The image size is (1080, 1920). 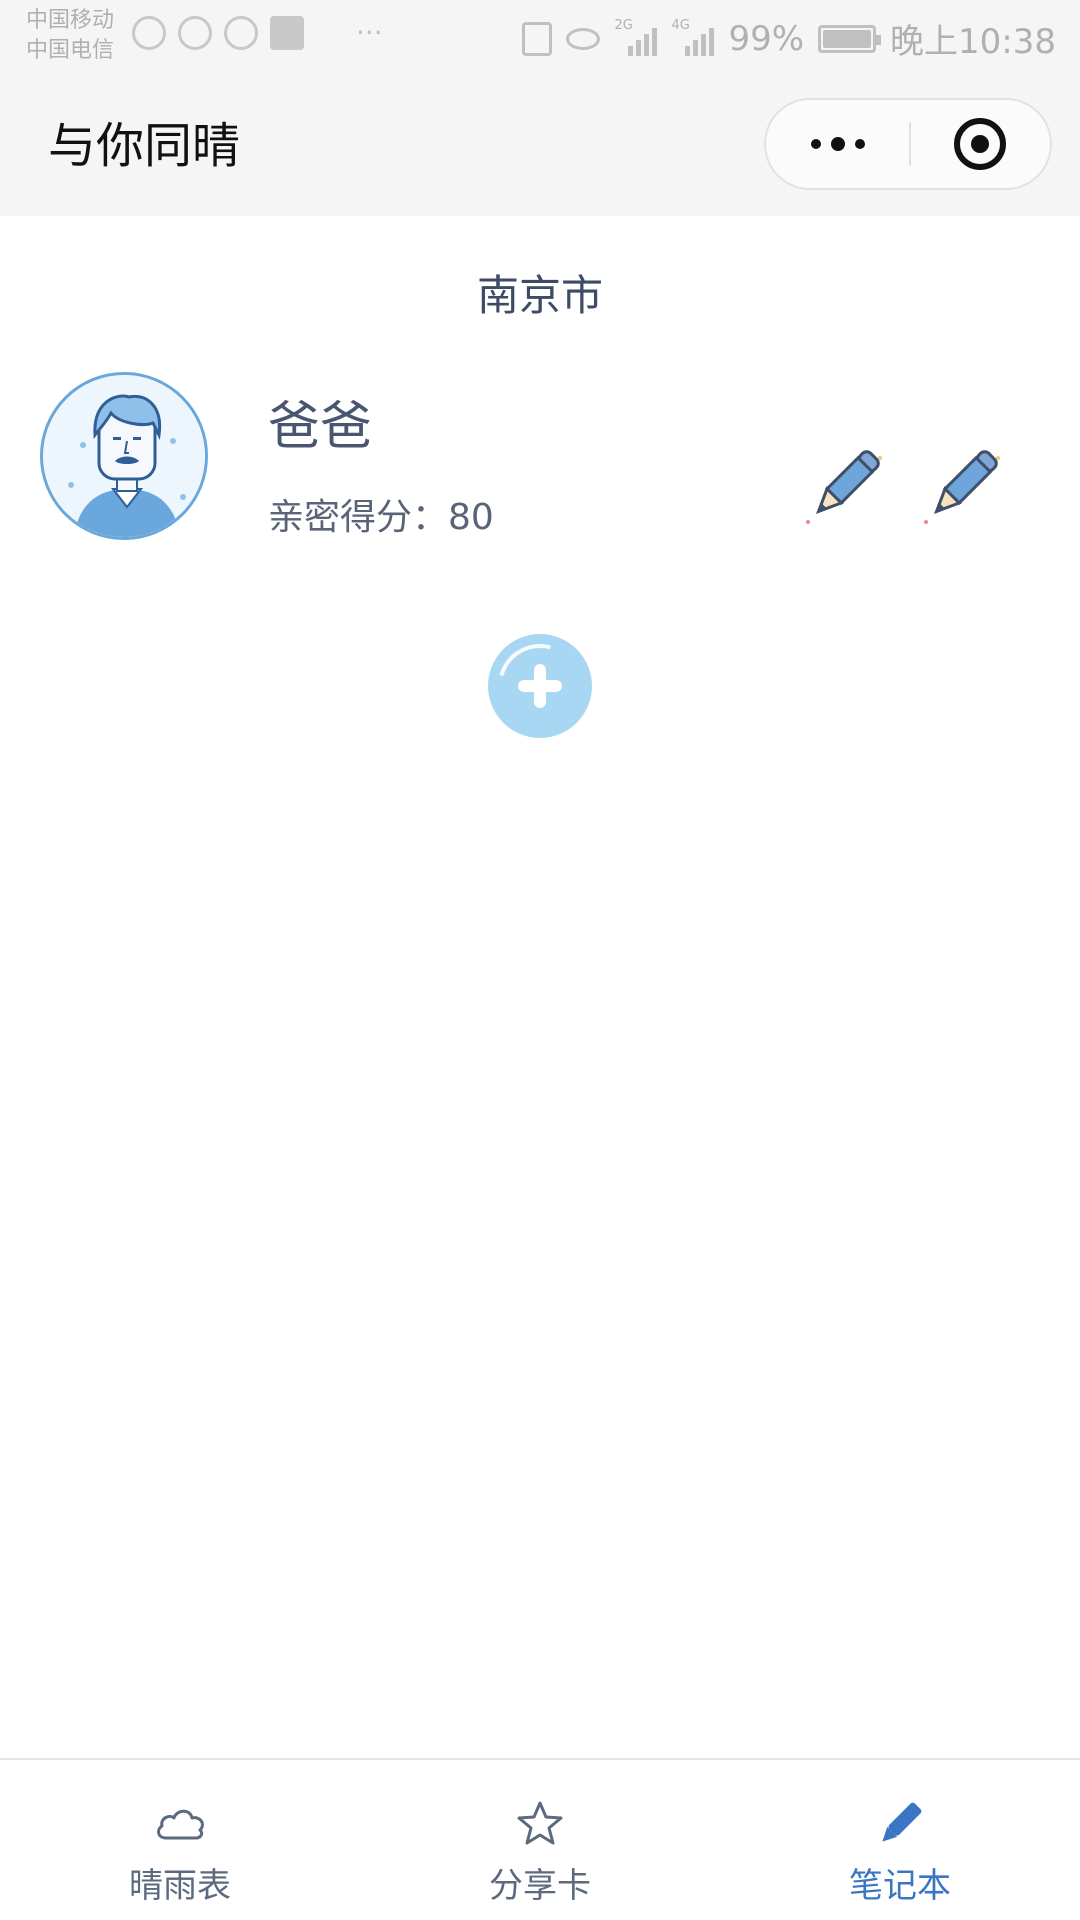 I want to click on tab-label: 分享卡, so click(x=540, y=1886).